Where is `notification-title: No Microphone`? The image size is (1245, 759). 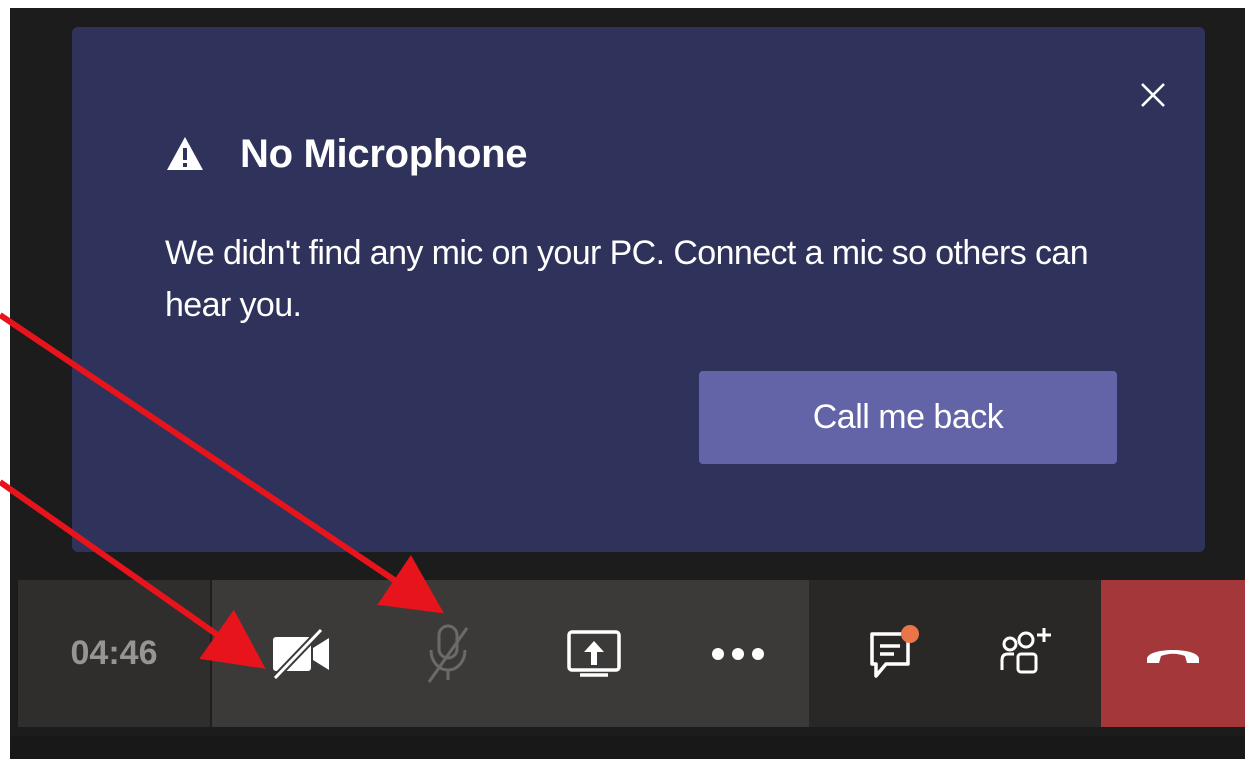
notification-title: No Microphone is located at coordinates (384, 153).